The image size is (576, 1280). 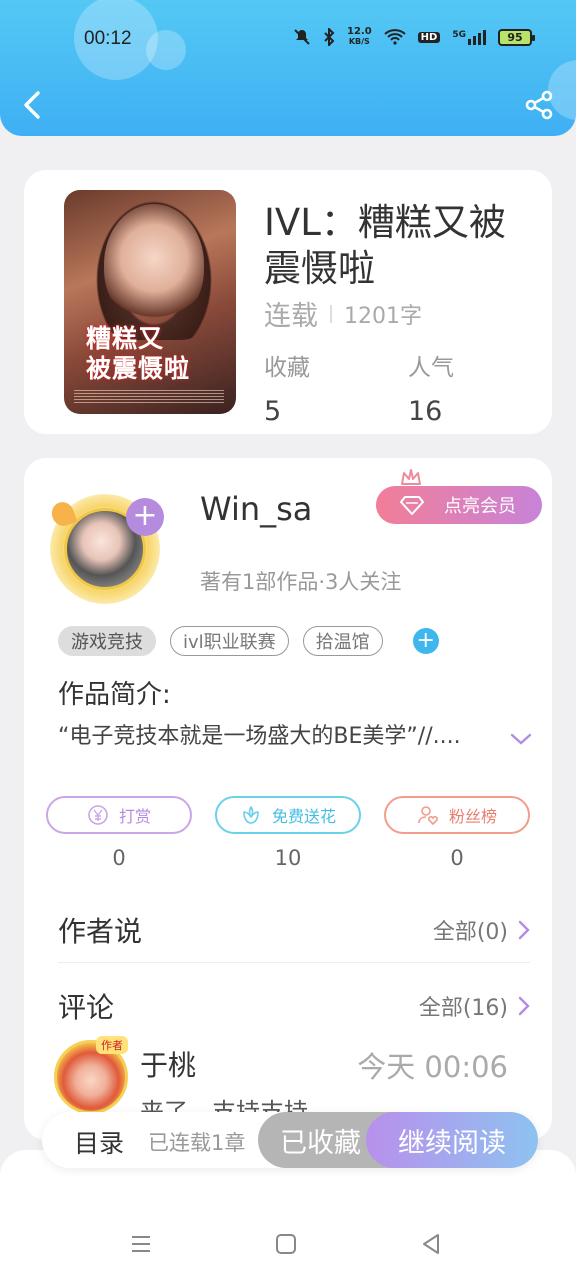 What do you see at coordinates (429, 37) in the screenshot?
I see `hd-badge: HD` at bounding box center [429, 37].